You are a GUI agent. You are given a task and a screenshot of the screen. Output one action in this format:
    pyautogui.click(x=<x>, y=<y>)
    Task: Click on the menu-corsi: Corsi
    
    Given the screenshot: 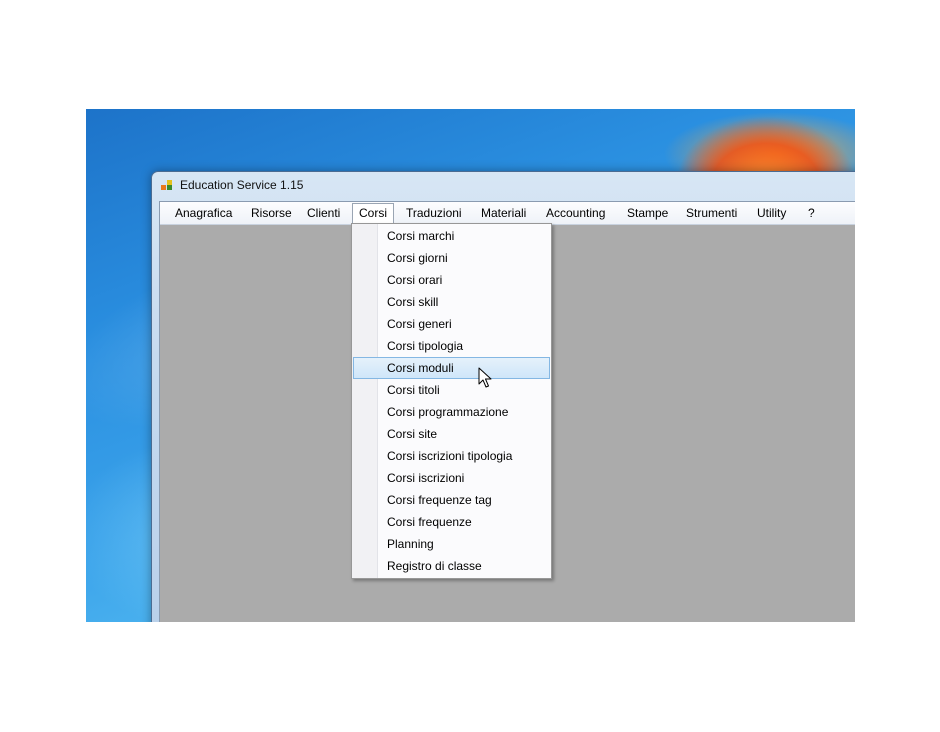 What is the action you would take?
    pyautogui.click(x=373, y=213)
    